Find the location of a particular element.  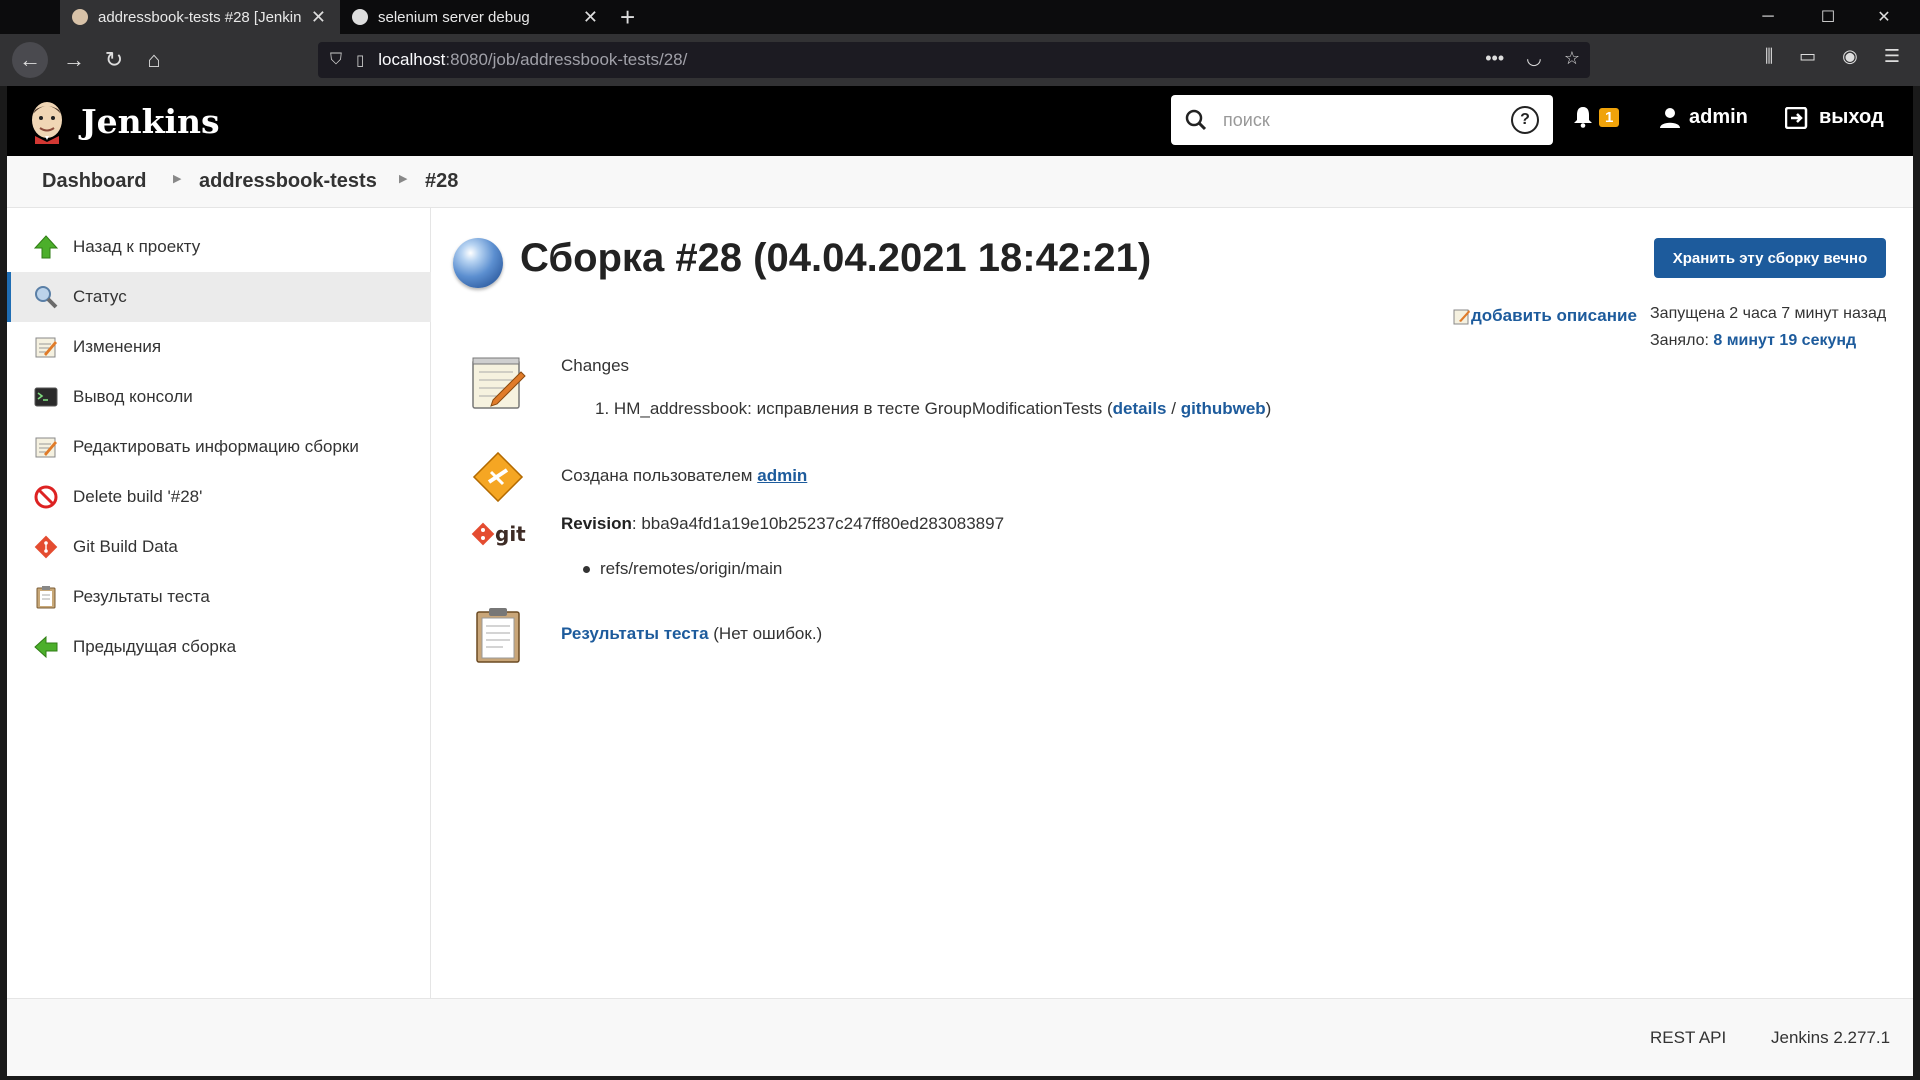

library-icon: ⫼ is located at coordinates (1769, 56).